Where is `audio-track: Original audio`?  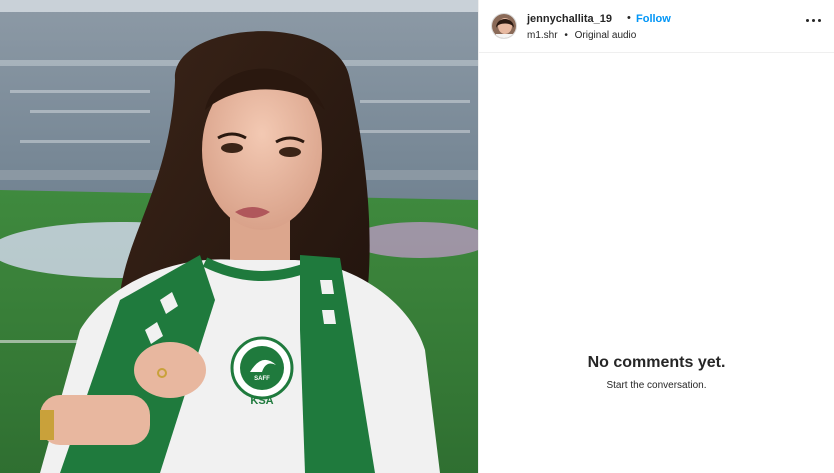
audio-track: Original audio is located at coordinates (606, 35).